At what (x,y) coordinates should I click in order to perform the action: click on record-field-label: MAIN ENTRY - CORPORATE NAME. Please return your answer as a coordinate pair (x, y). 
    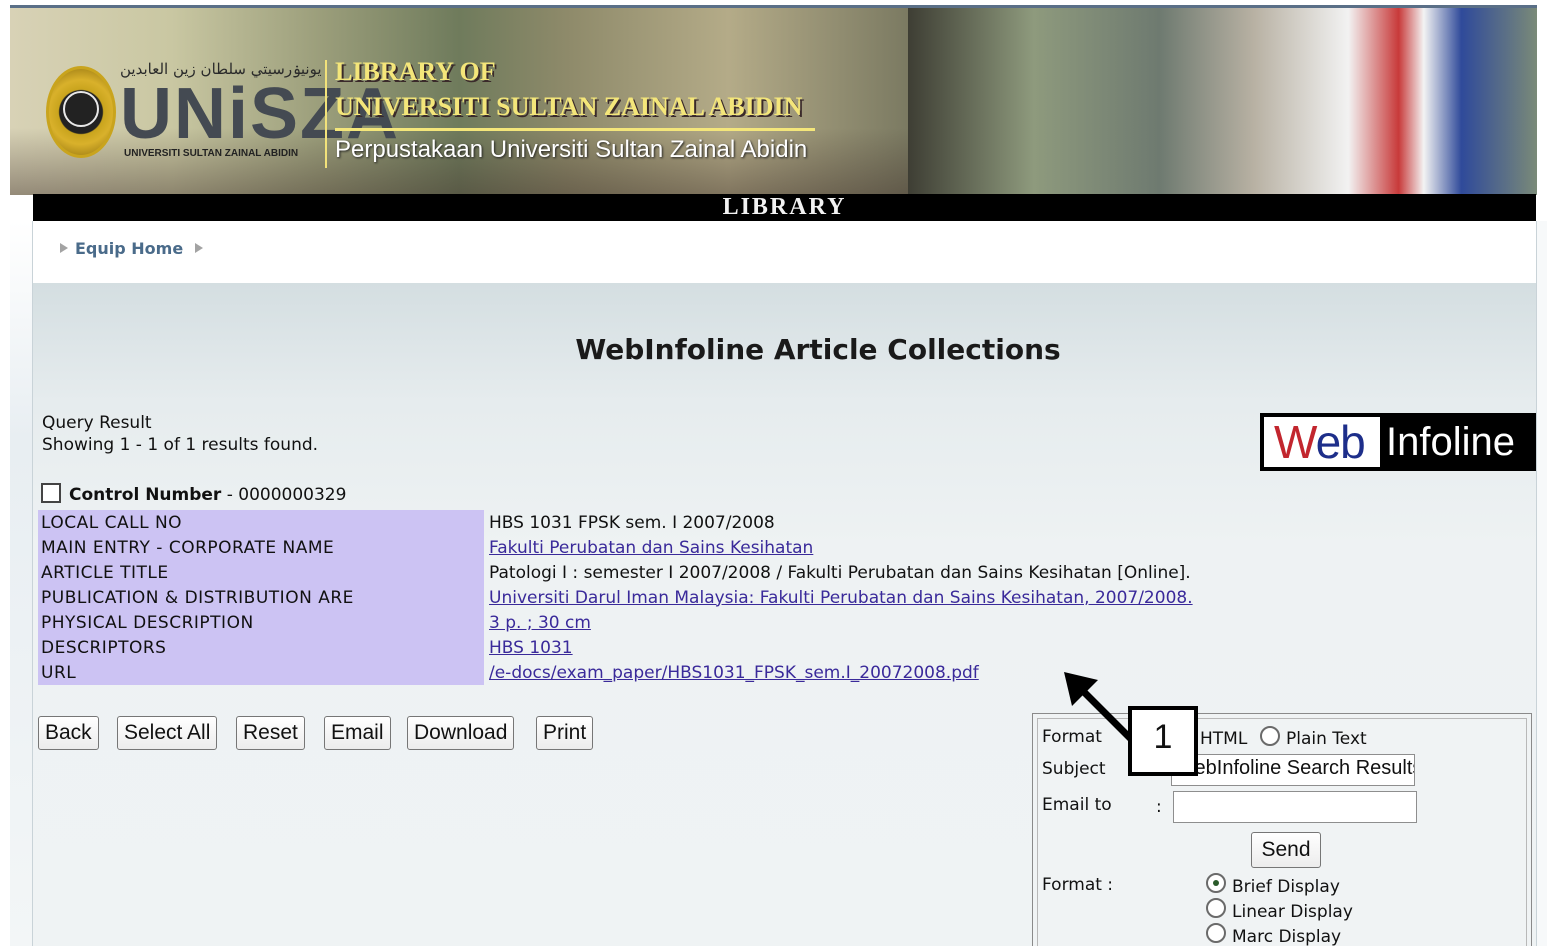
    Looking at the image, I should click on (261, 547).